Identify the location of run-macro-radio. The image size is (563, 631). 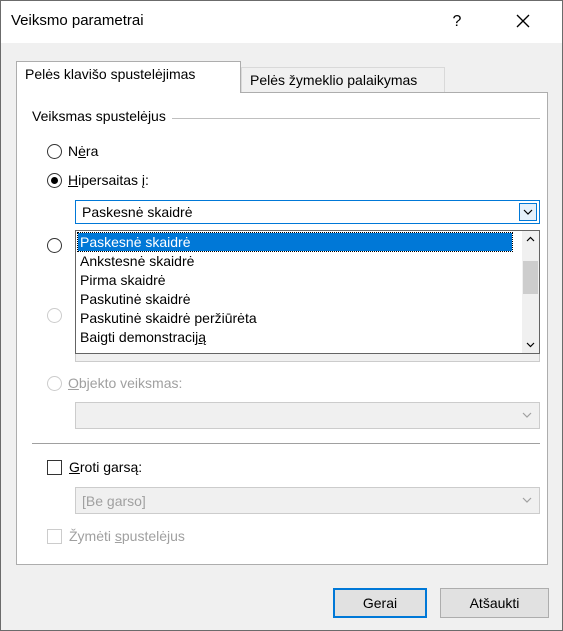
(54, 315).